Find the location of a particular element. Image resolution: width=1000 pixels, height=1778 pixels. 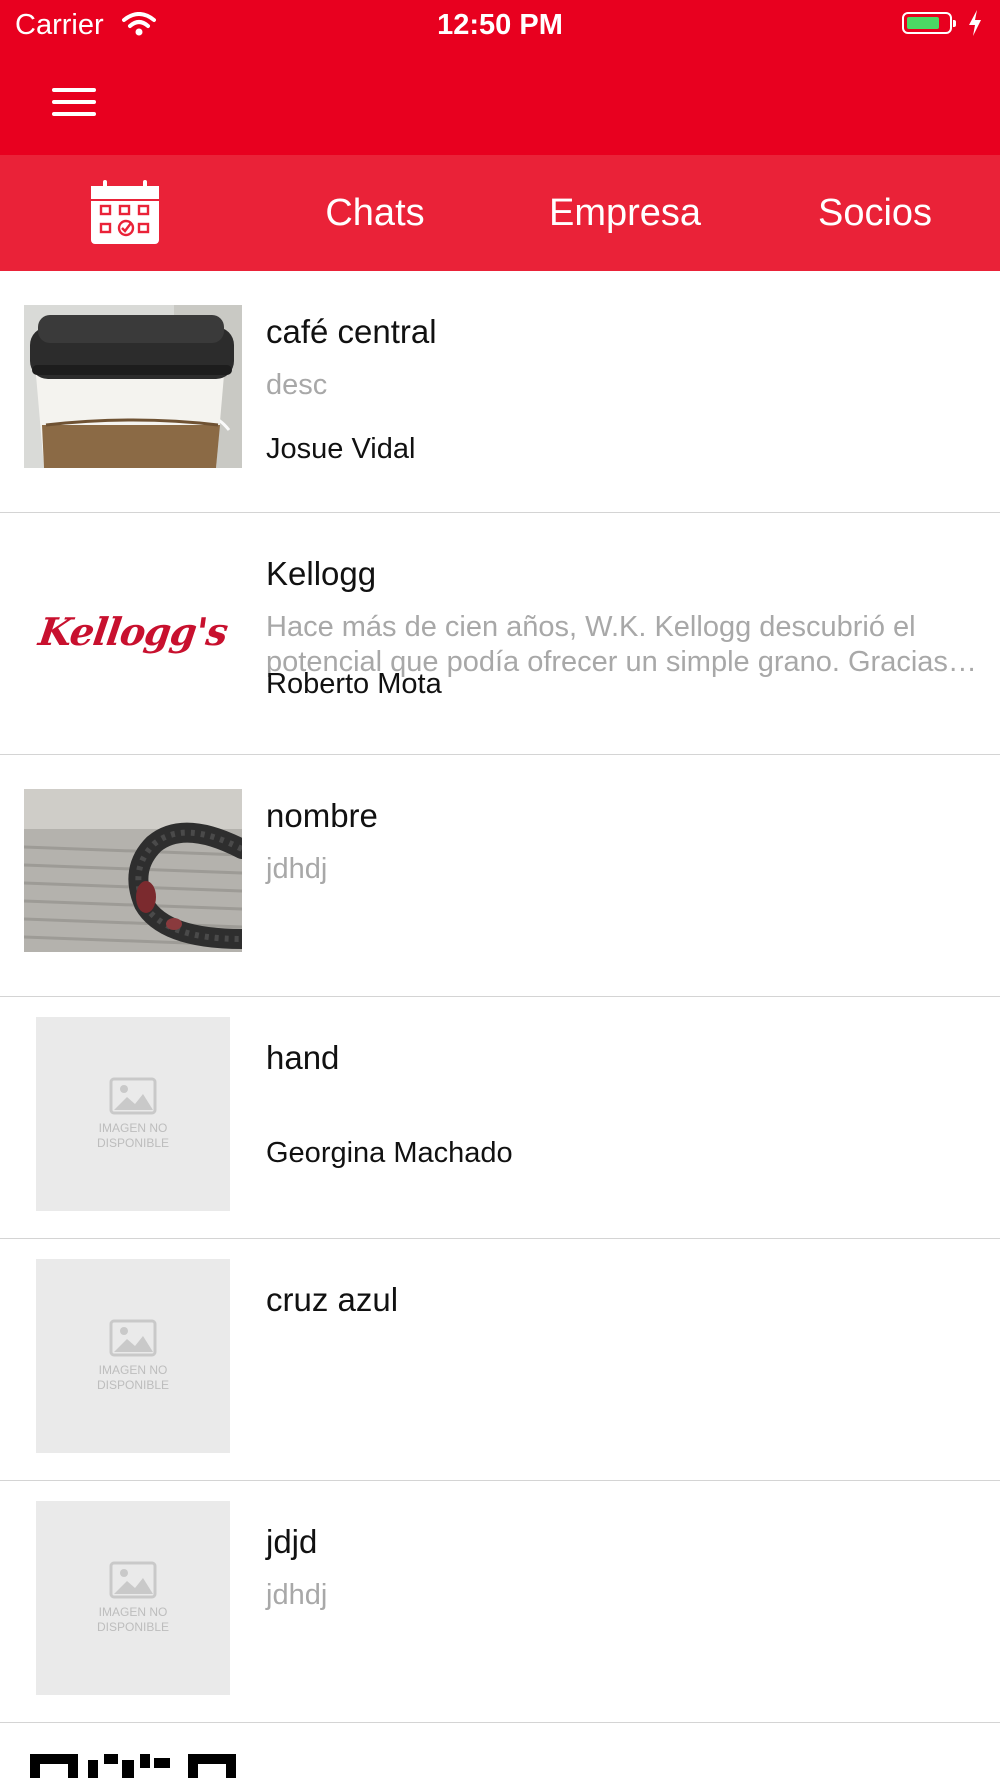

list-item: IMAGEN NO DISPONIBLE jdjd jdhdj is located at coordinates (500, 1602).